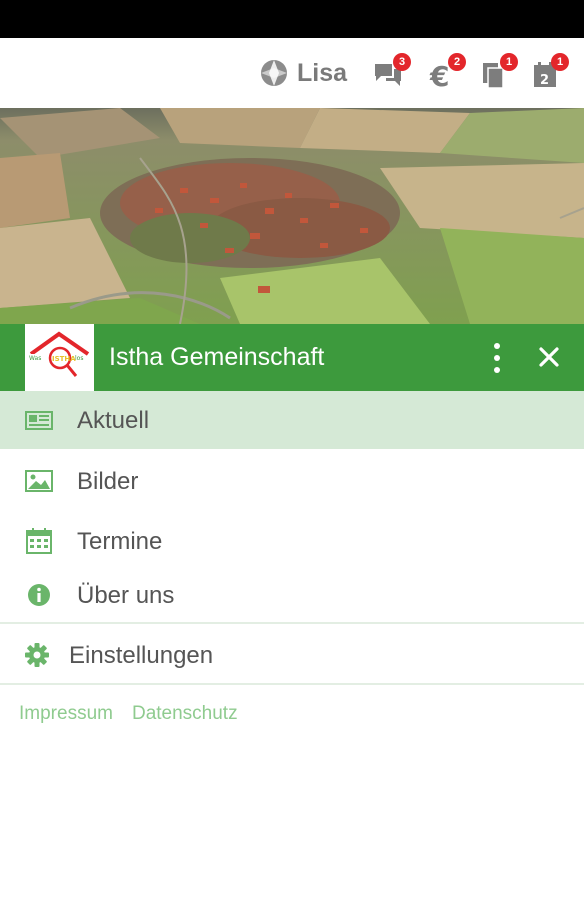 Image resolution: width=584 pixels, height=900 pixels. What do you see at coordinates (292, 420) in the screenshot?
I see `menu-item-aktuell: Aktuell` at bounding box center [292, 420].